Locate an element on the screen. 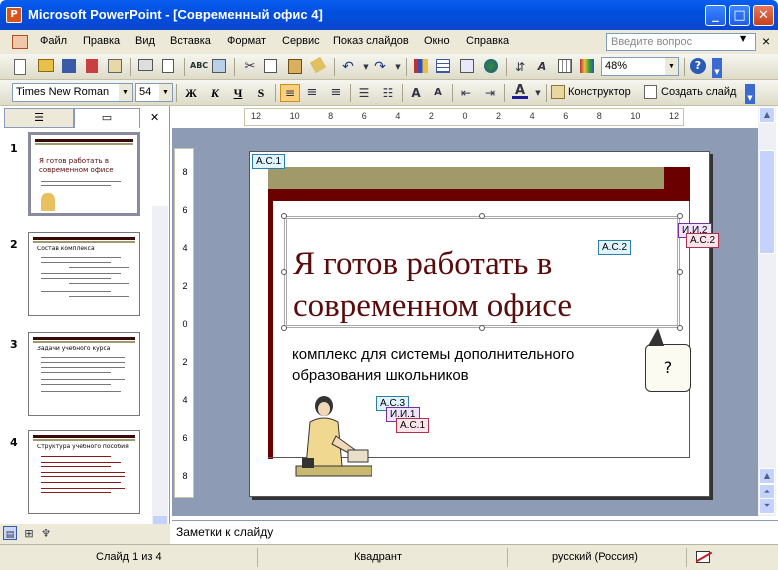  designer-icon is located at coordinates (558, 92).